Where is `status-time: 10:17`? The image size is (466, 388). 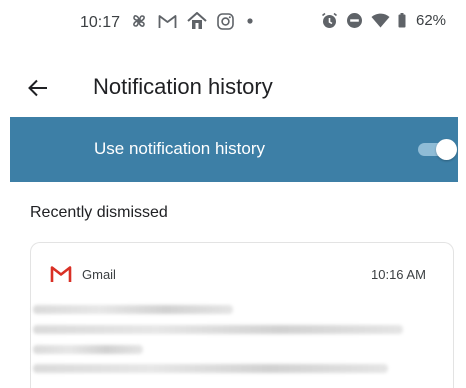 status-time: 10:17 is located at coordinates (100, 22).